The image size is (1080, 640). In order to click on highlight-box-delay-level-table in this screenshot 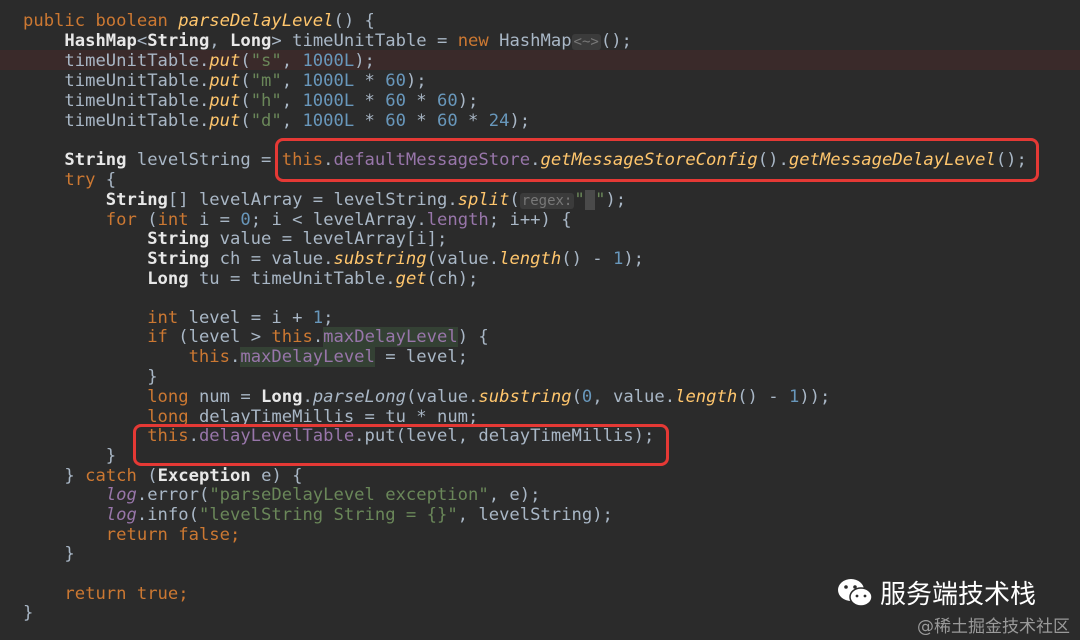, I will do `click(401, 445)`.